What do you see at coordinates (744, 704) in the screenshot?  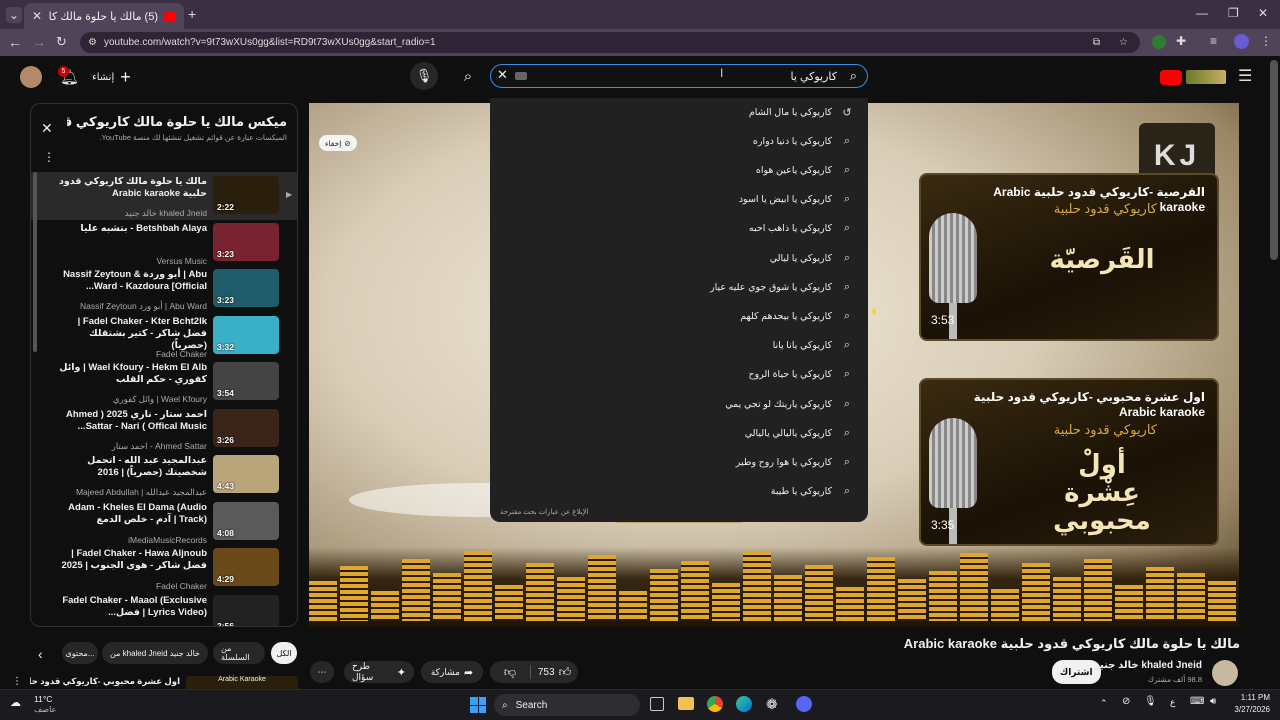 I see `edge-icon` at bounding box center [744, 704].